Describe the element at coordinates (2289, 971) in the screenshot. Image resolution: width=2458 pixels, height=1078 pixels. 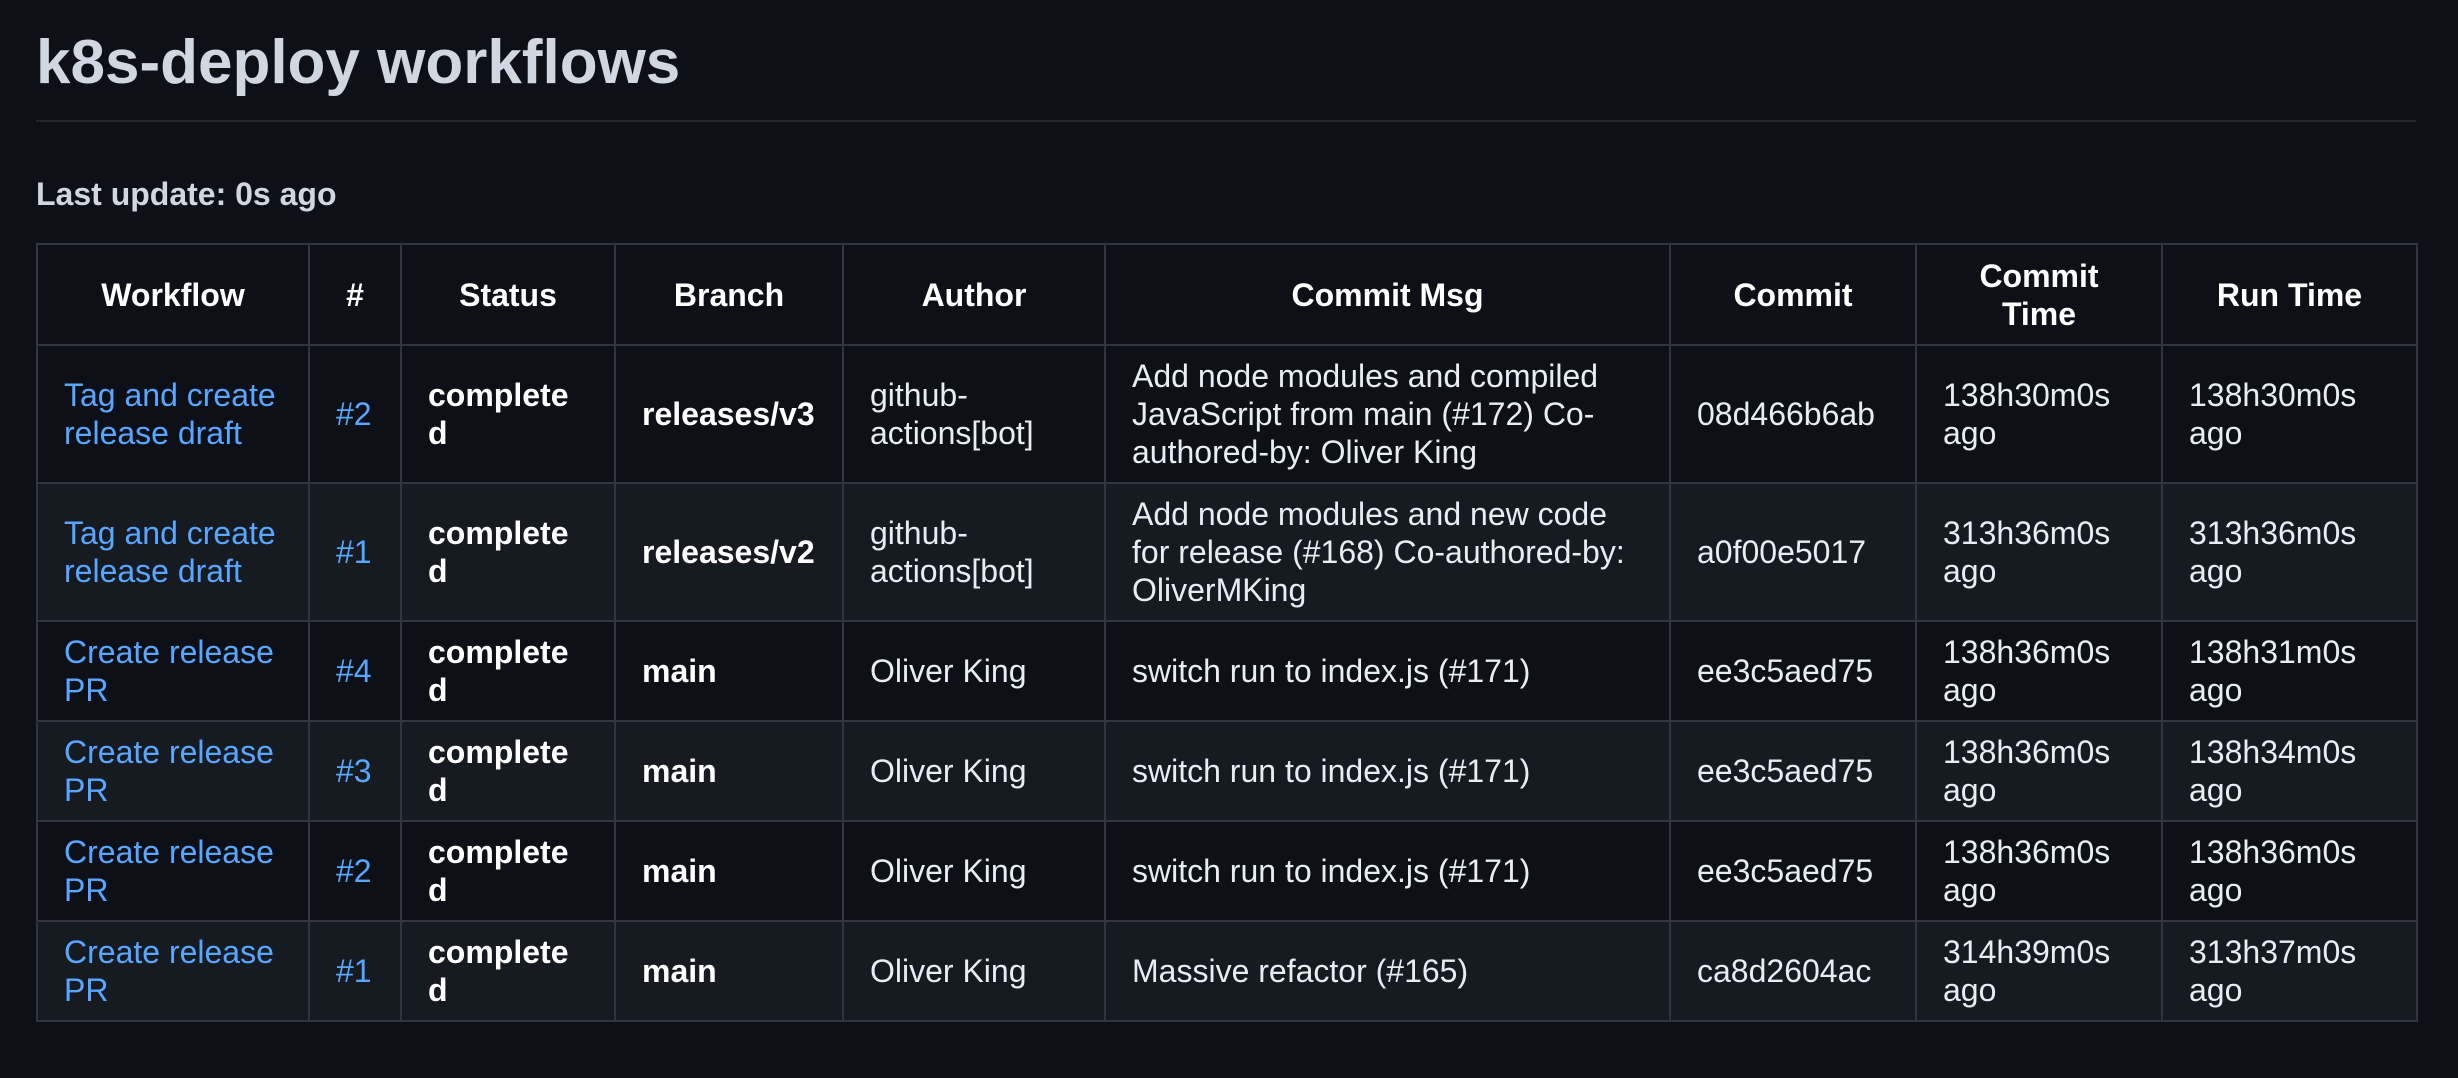
I see `run-time-cell: 313h37m0s ago` at that location.